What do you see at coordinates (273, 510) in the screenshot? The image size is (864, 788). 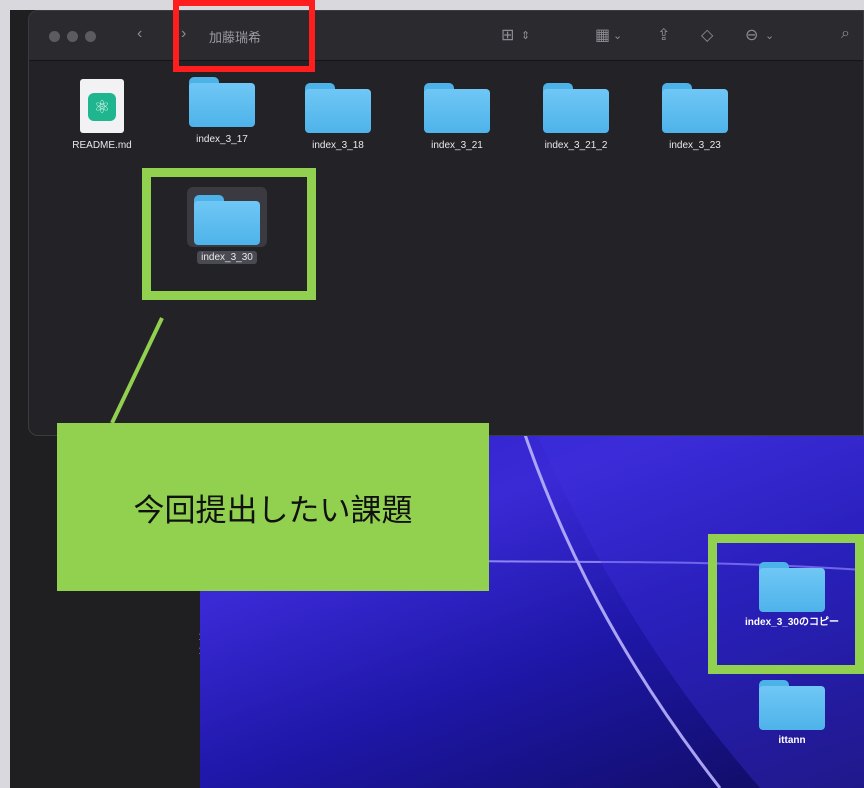 I see `callout-text: 今回提出したい課題` at bounding box center [273, 510].